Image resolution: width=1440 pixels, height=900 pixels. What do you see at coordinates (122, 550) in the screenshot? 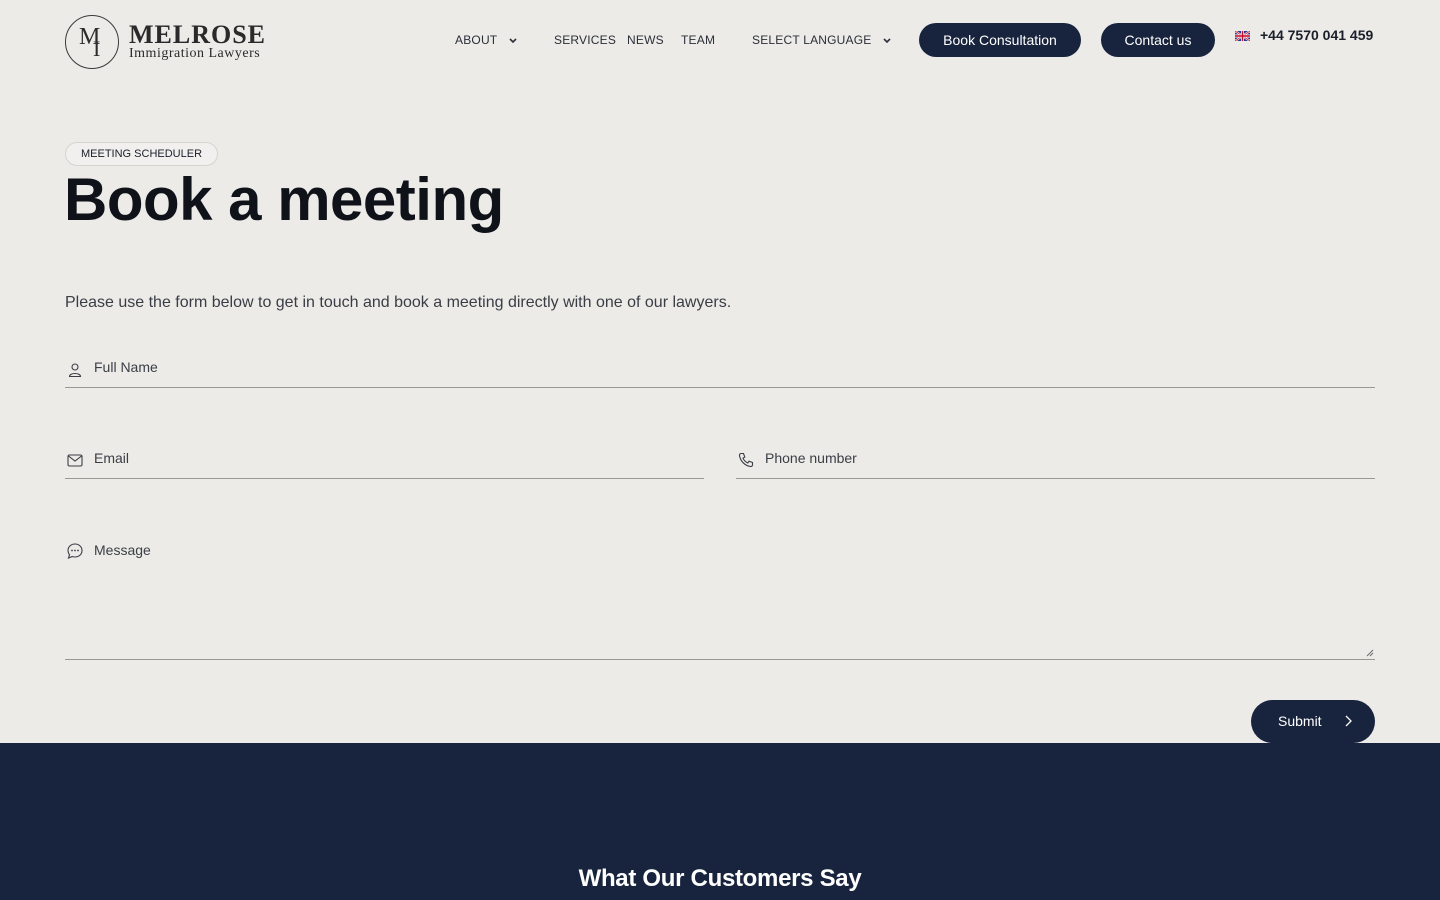
I see `message-placeholder: Message` at bounding box center [122, 550].